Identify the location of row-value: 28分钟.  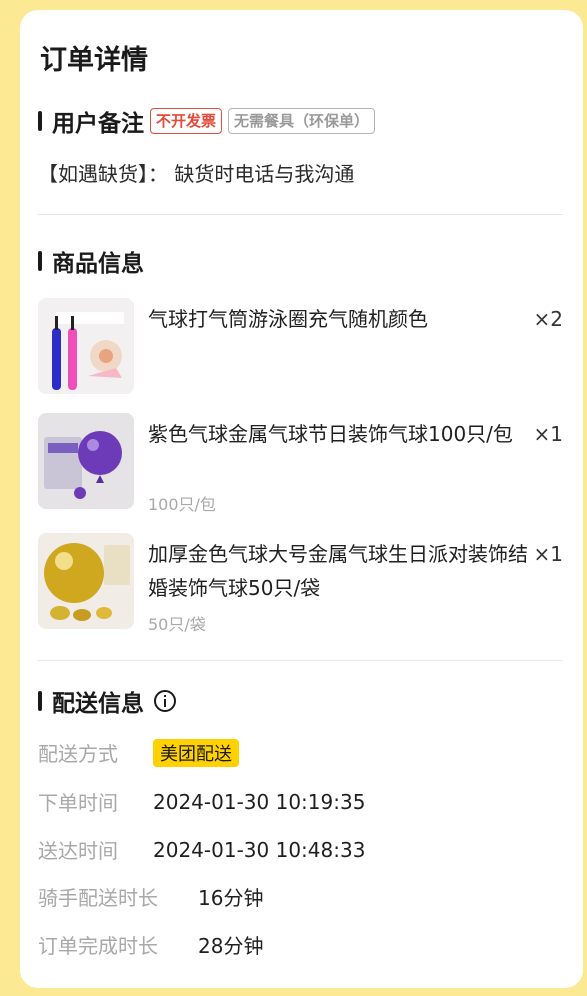
(231, 946).